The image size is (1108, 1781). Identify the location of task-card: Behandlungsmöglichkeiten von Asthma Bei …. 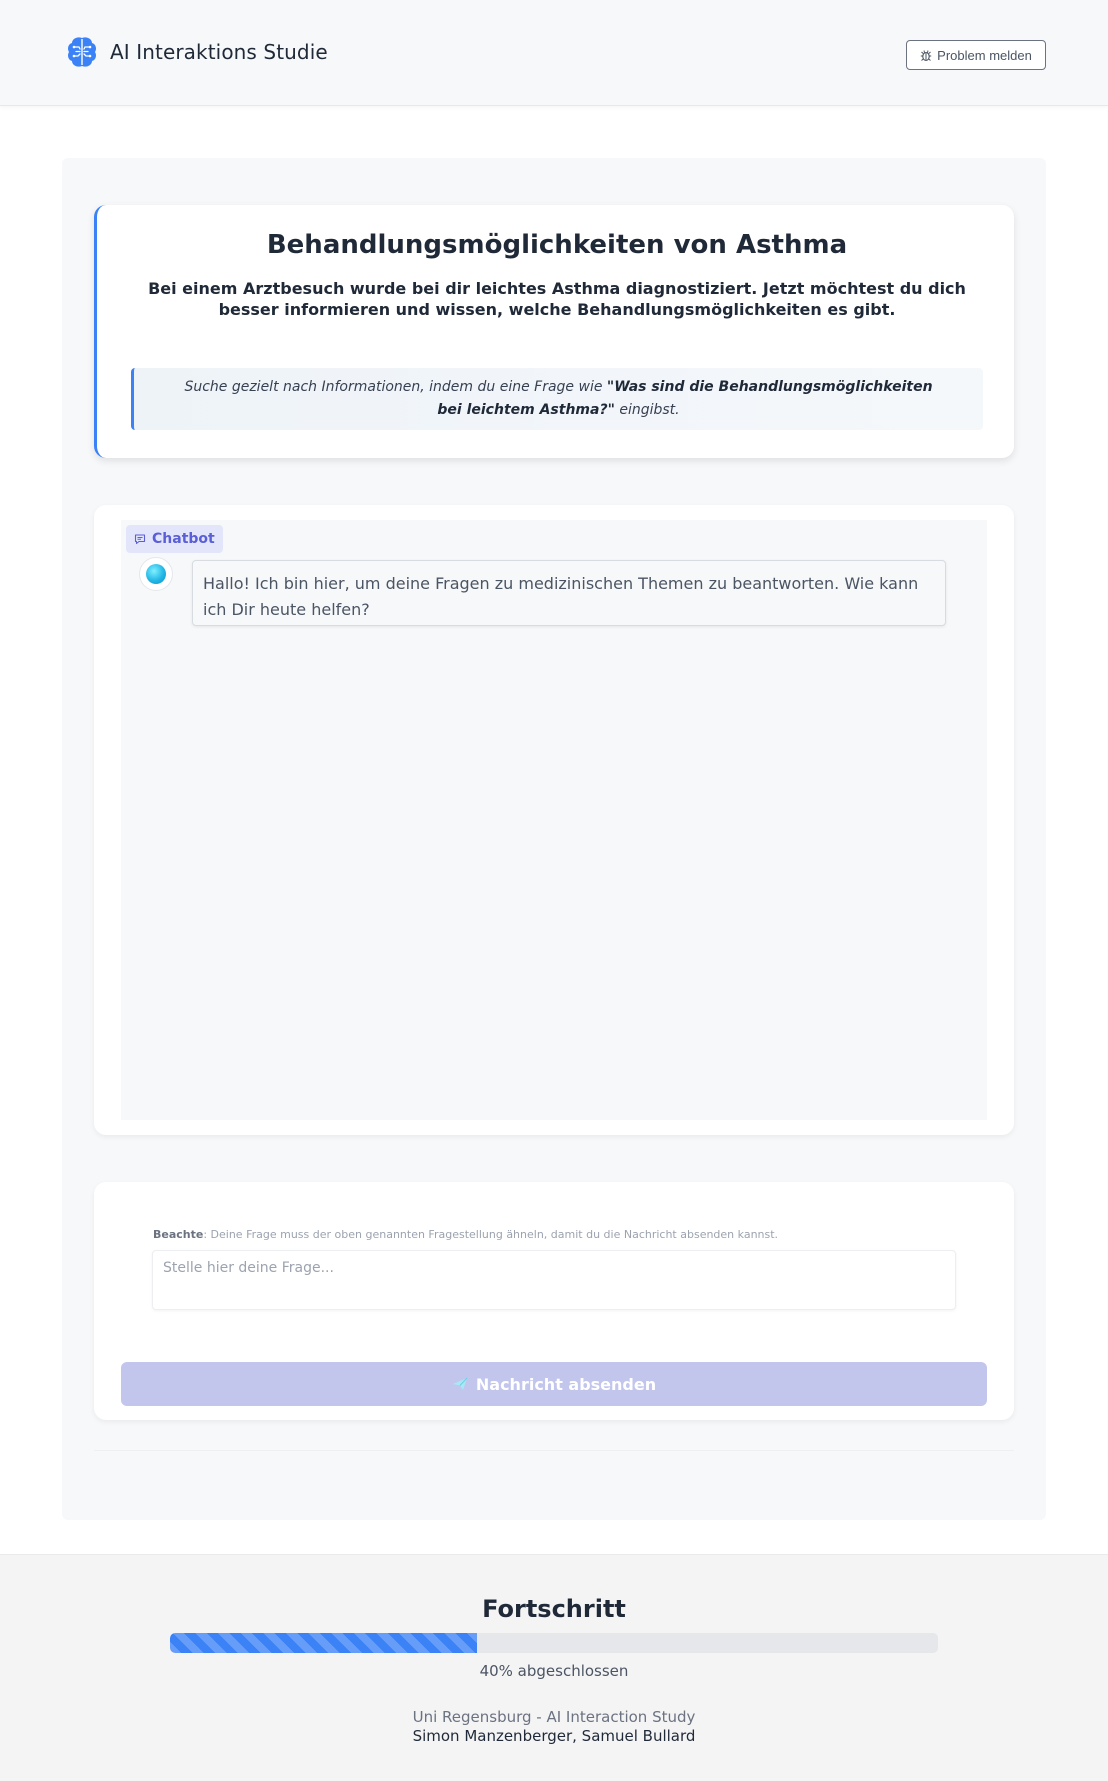
(554, 331).